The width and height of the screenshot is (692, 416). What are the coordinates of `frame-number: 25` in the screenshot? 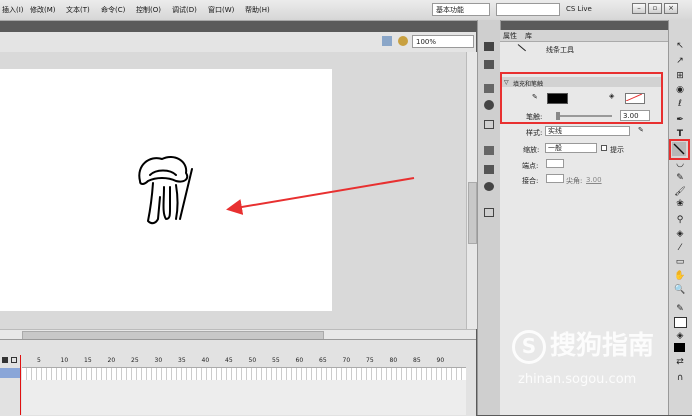 It's located at (135, 360).